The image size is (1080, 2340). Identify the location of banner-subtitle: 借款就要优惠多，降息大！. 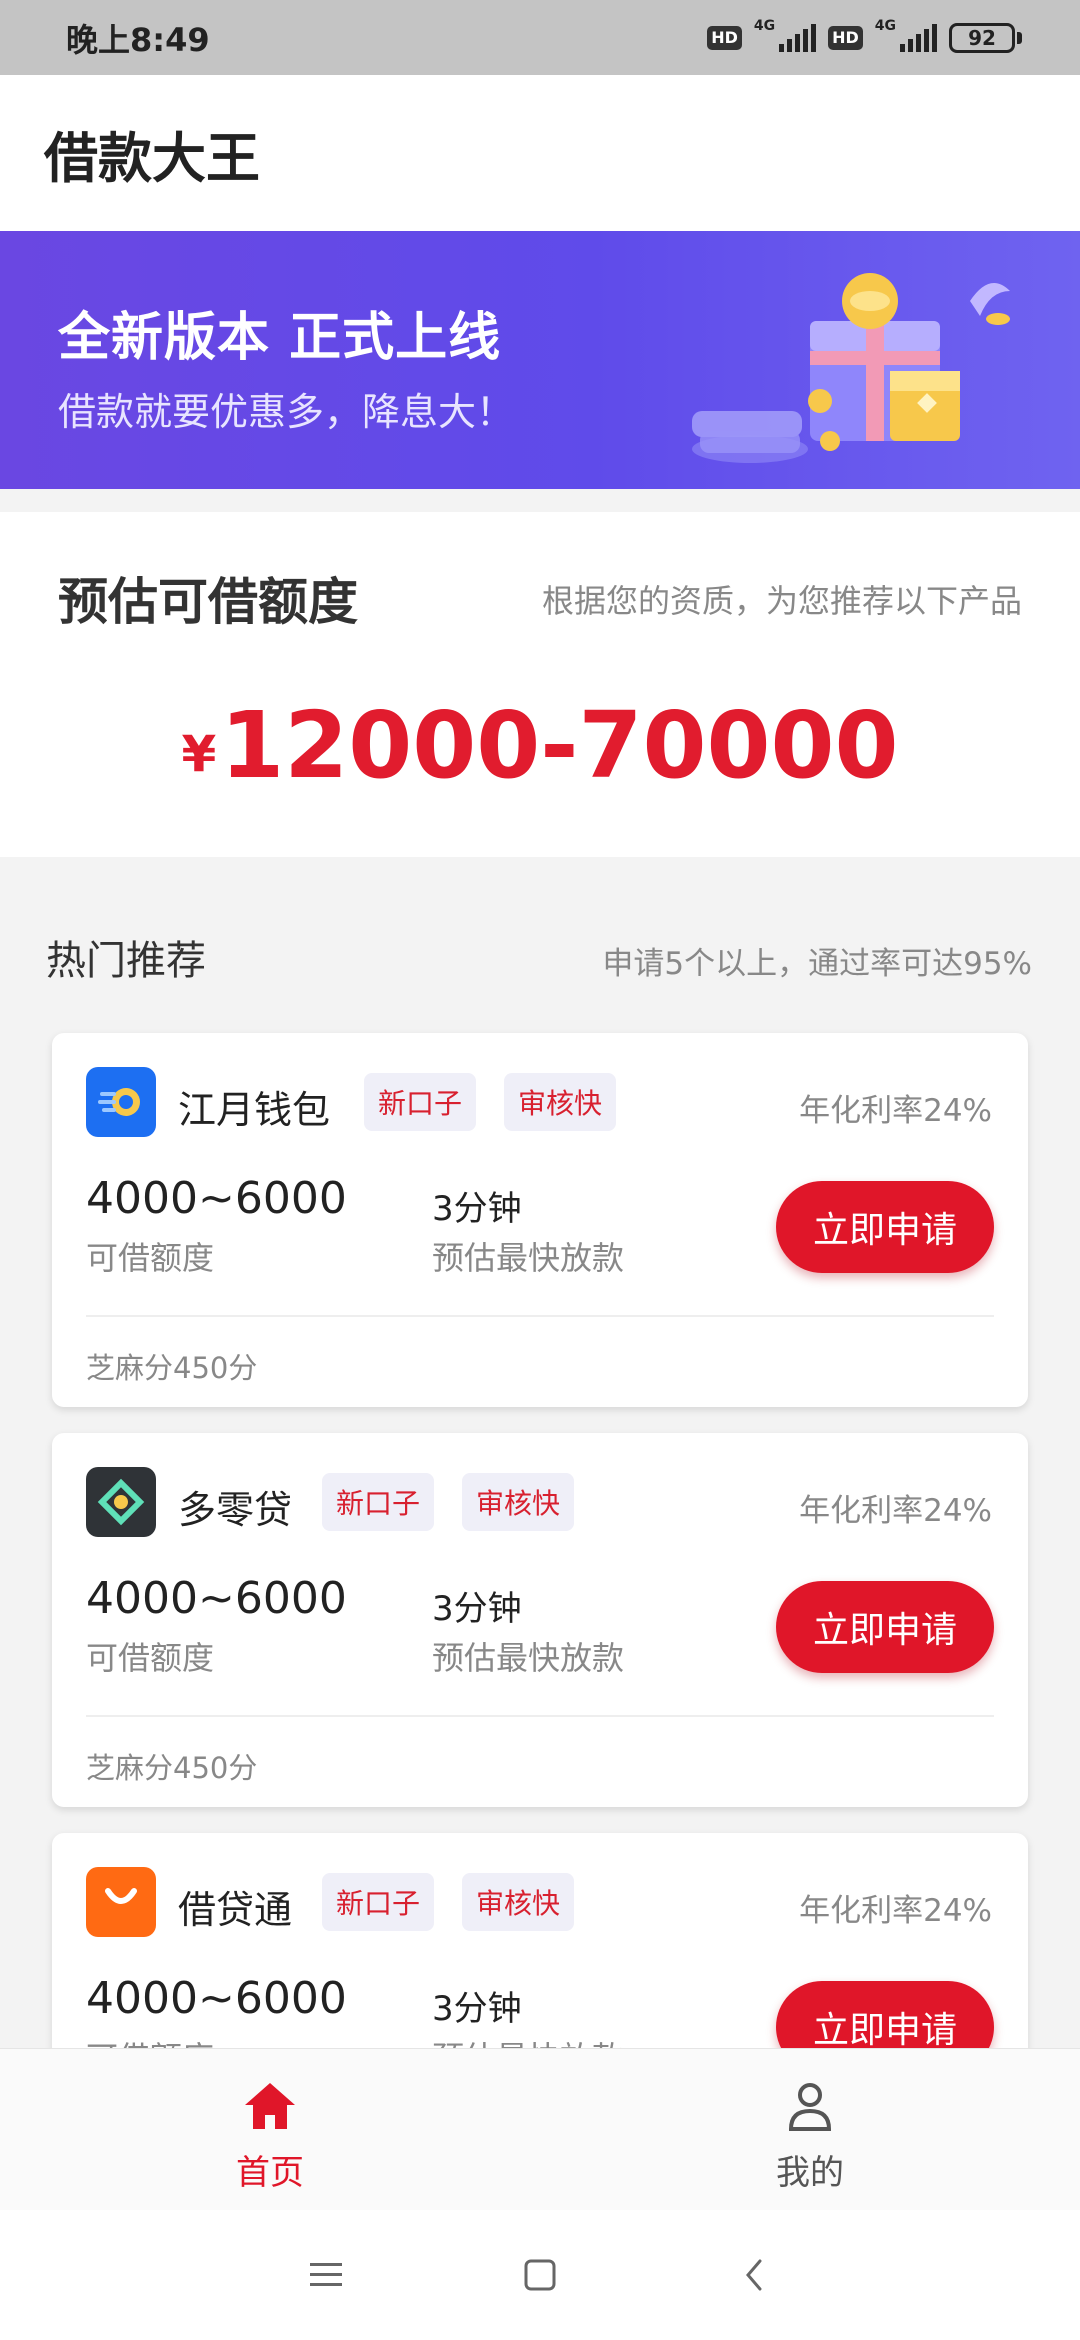
(286, 412).